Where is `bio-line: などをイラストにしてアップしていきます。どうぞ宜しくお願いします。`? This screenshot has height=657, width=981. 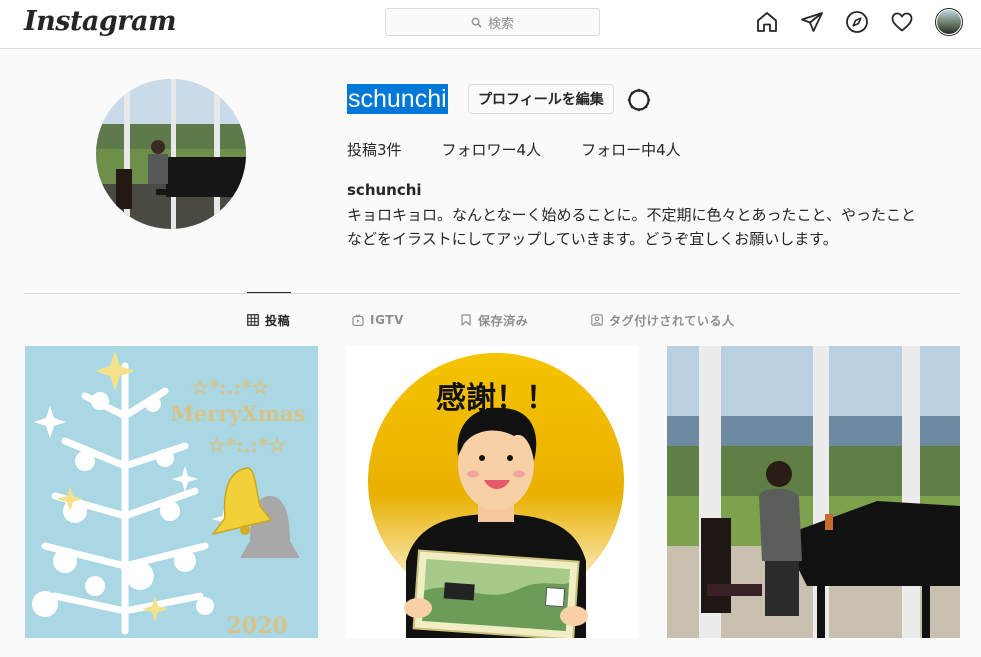
bio-line: などをイラストにしてアップしていきます。どうぞ宜しくお願いします。 is located at coordinates (592, 239).